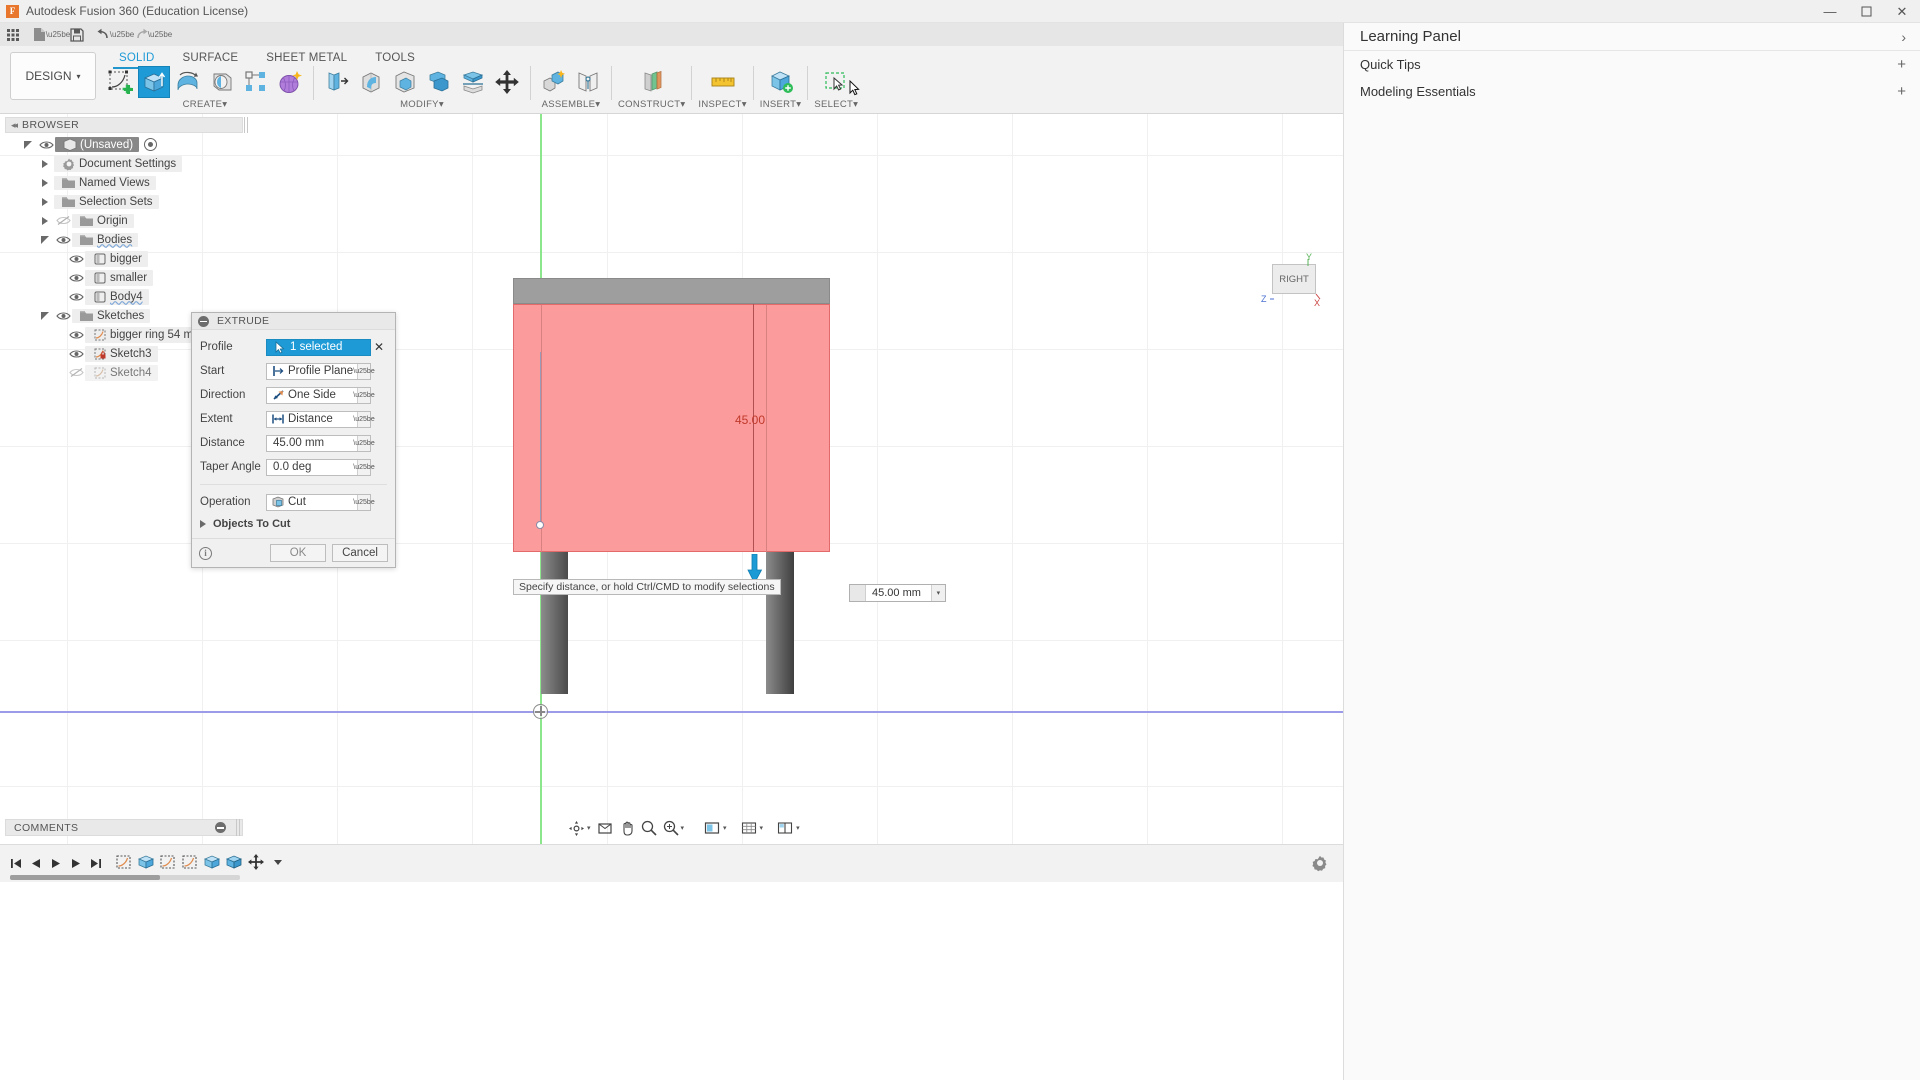 Image resolution: width=1920 pixels, height=1080 pixels. I want to click on extrude-objects-to-cut-expander: Objects To Cut, so click(293, 524).